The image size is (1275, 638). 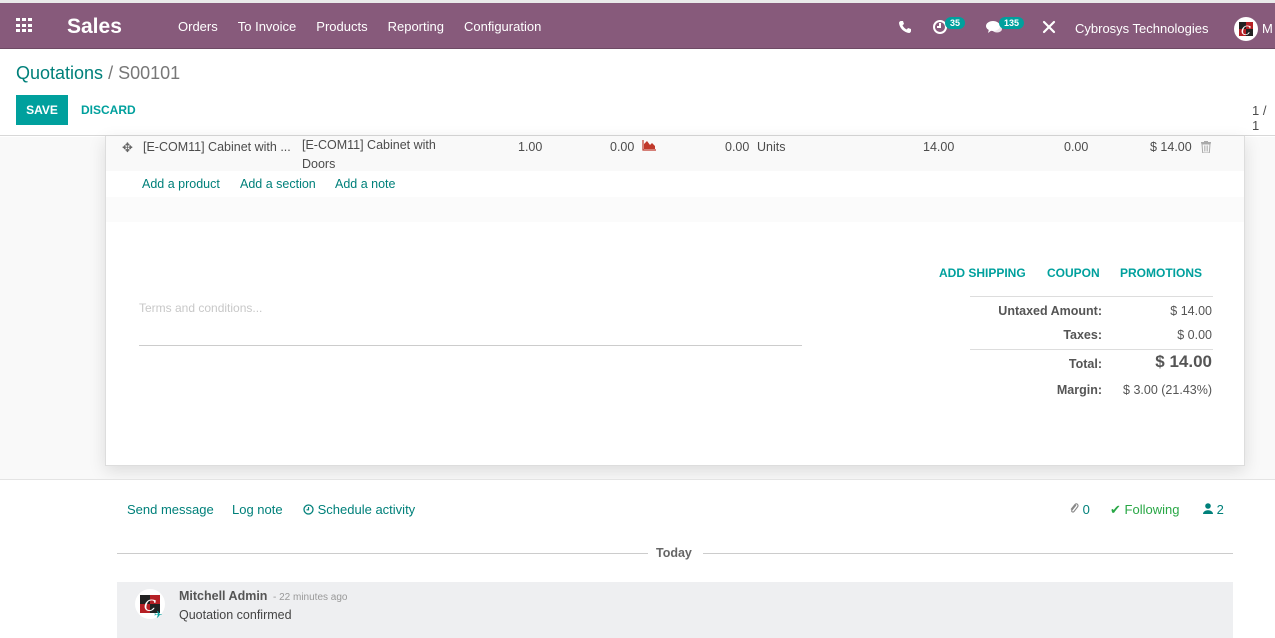 What do you see at coordinates (1086, 509) in the screenshot?
I see `attachments-count: 0` at bounding box center [1086, 509].